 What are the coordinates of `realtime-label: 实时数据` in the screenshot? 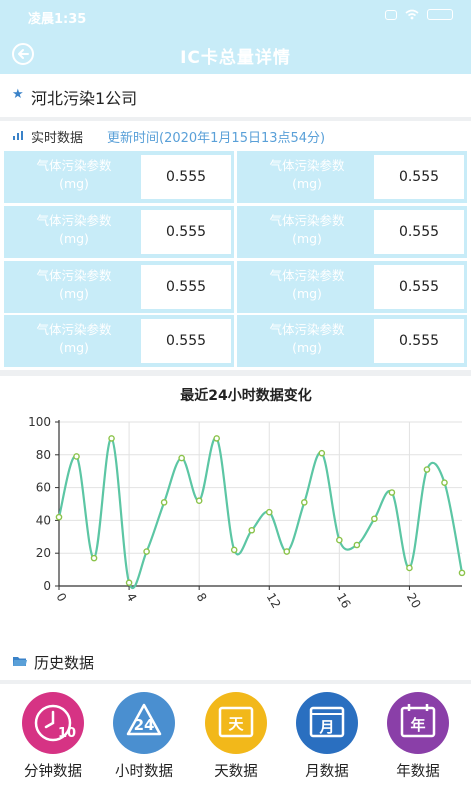 It's located at (57, 138).